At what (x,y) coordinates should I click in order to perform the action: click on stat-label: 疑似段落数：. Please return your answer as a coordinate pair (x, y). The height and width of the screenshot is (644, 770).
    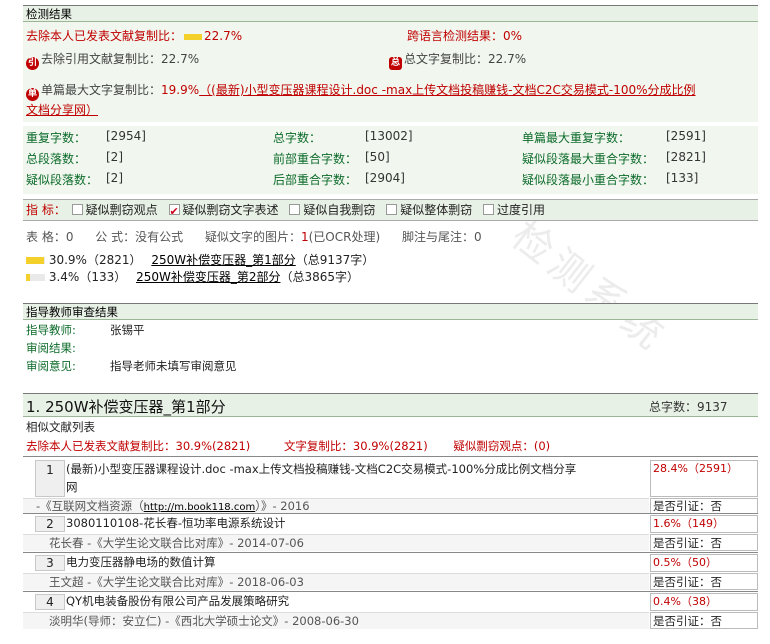
    Looking at the image, I should click on (62, 180).